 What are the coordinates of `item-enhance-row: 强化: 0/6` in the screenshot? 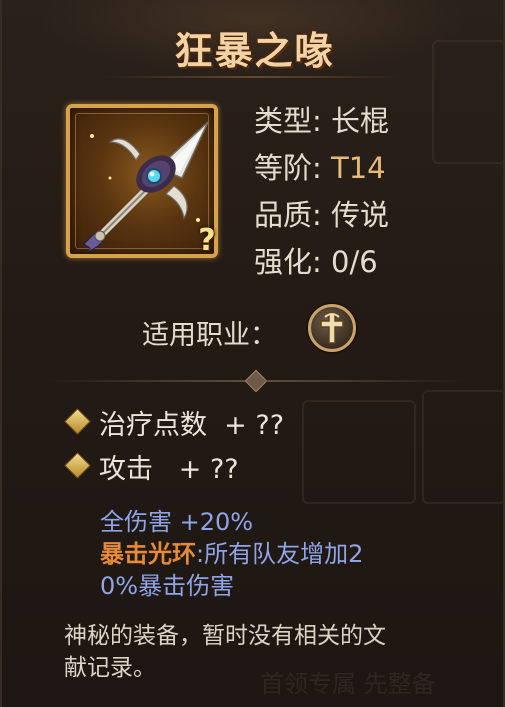 It's located at (316, 260).